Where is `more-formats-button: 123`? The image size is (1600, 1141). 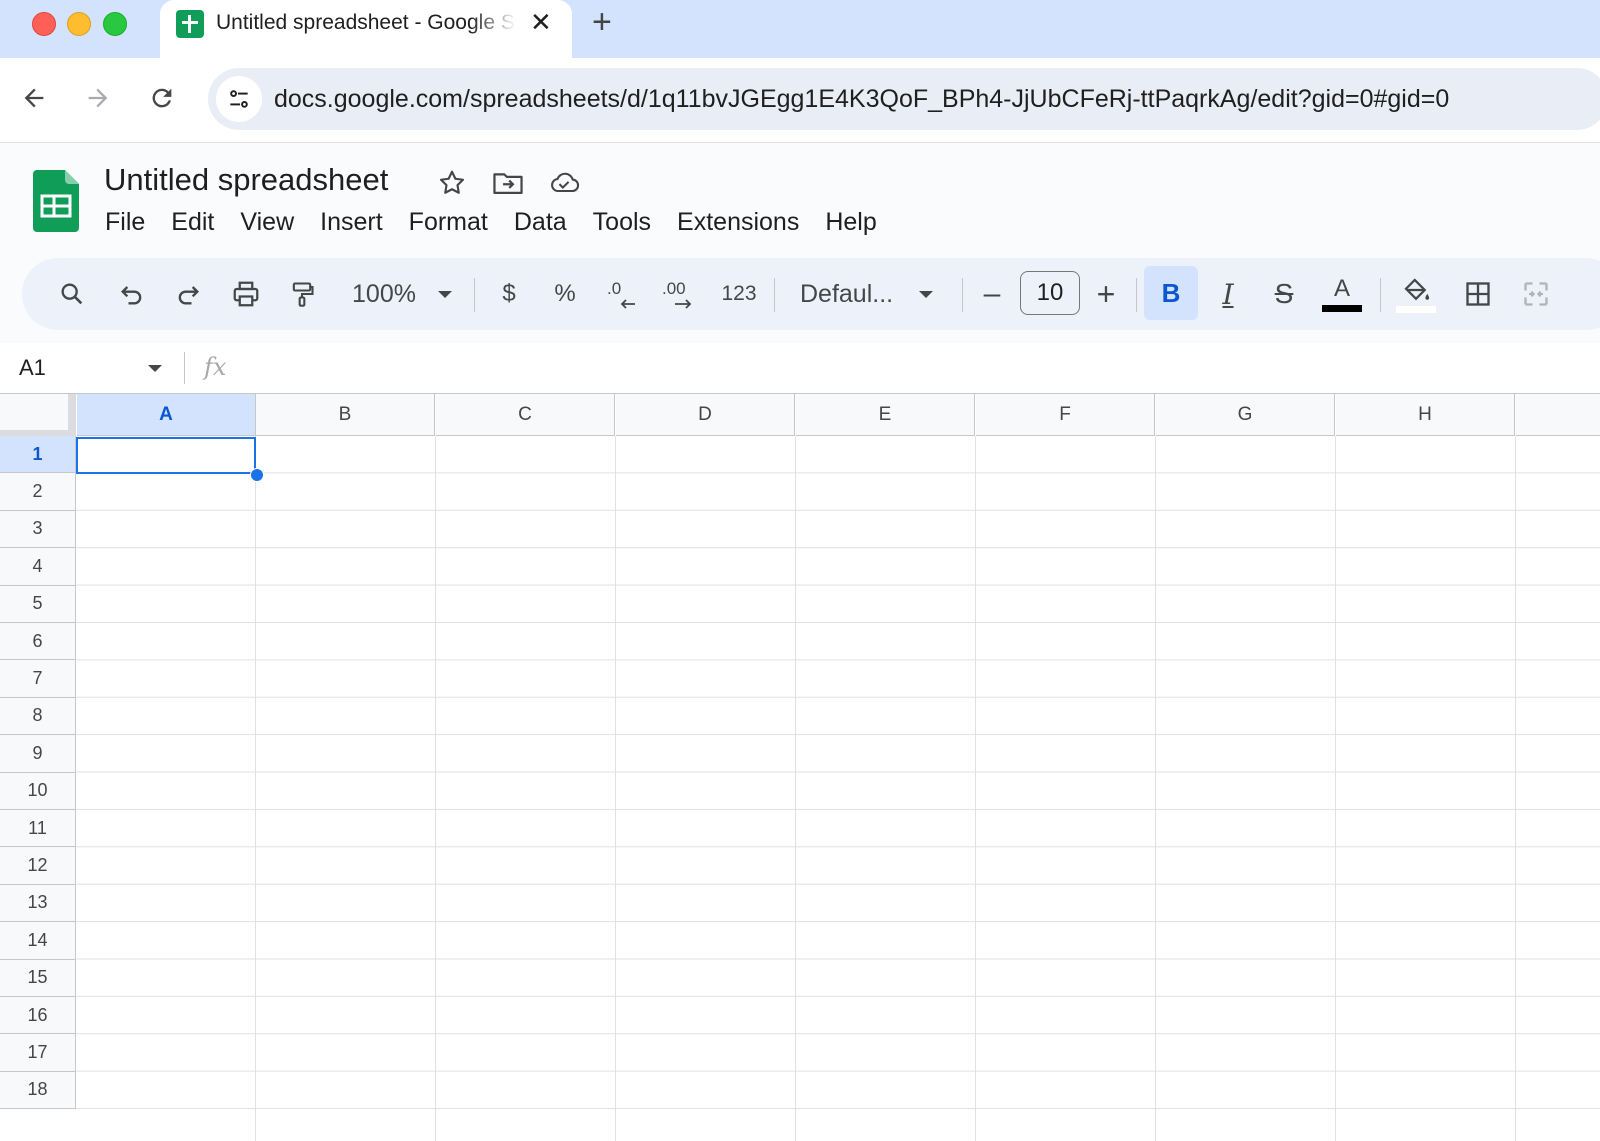
more-formats-button: 123 is located at coordinates (739, 294).